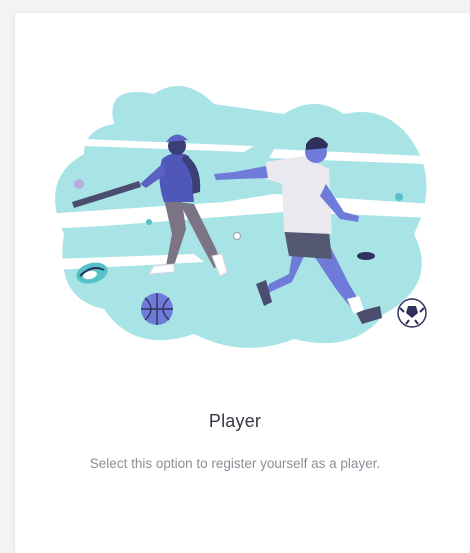 The width and height of the screenshot is (470, 553). I want to click on basketball-icon, so click(157, 309).